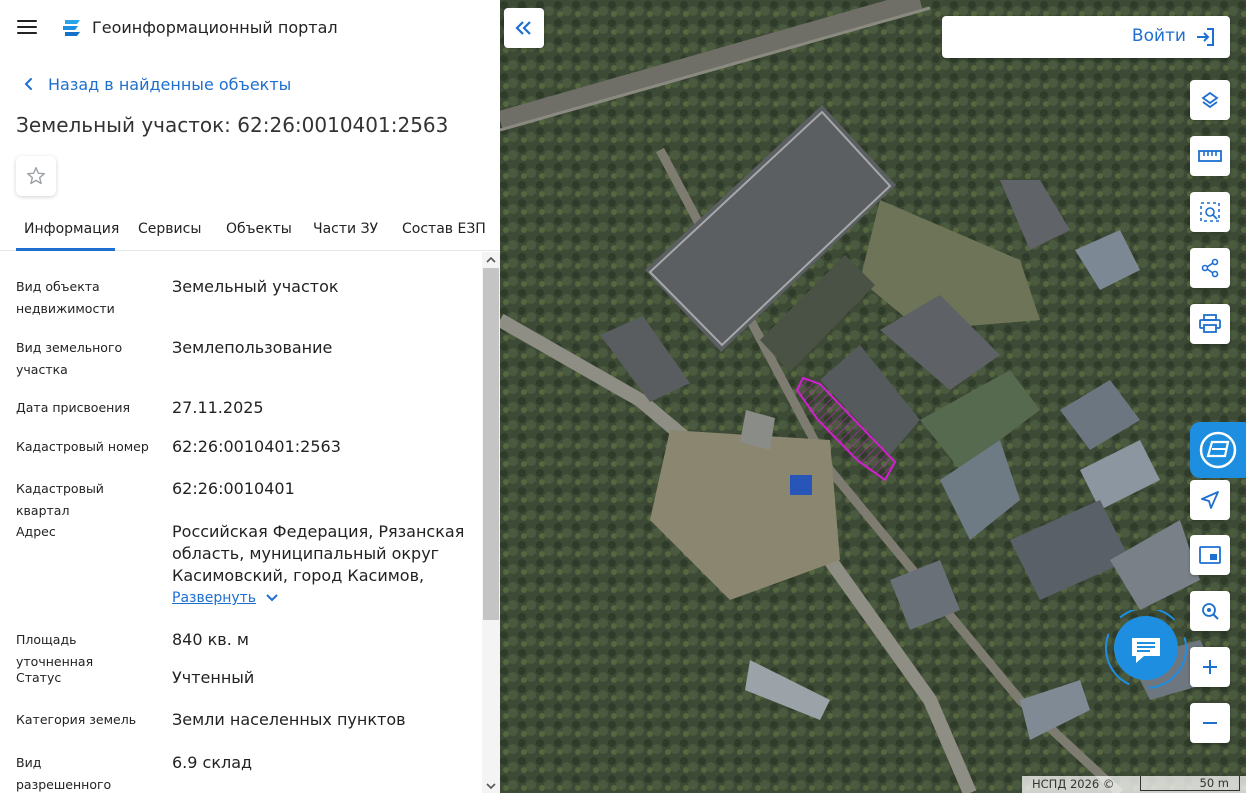 The width and height of the screenshot is (1246, 793). Describe the element at coordinates (213, 677) in the screenshot. I see `attribute-value: Учтенный` at that location.